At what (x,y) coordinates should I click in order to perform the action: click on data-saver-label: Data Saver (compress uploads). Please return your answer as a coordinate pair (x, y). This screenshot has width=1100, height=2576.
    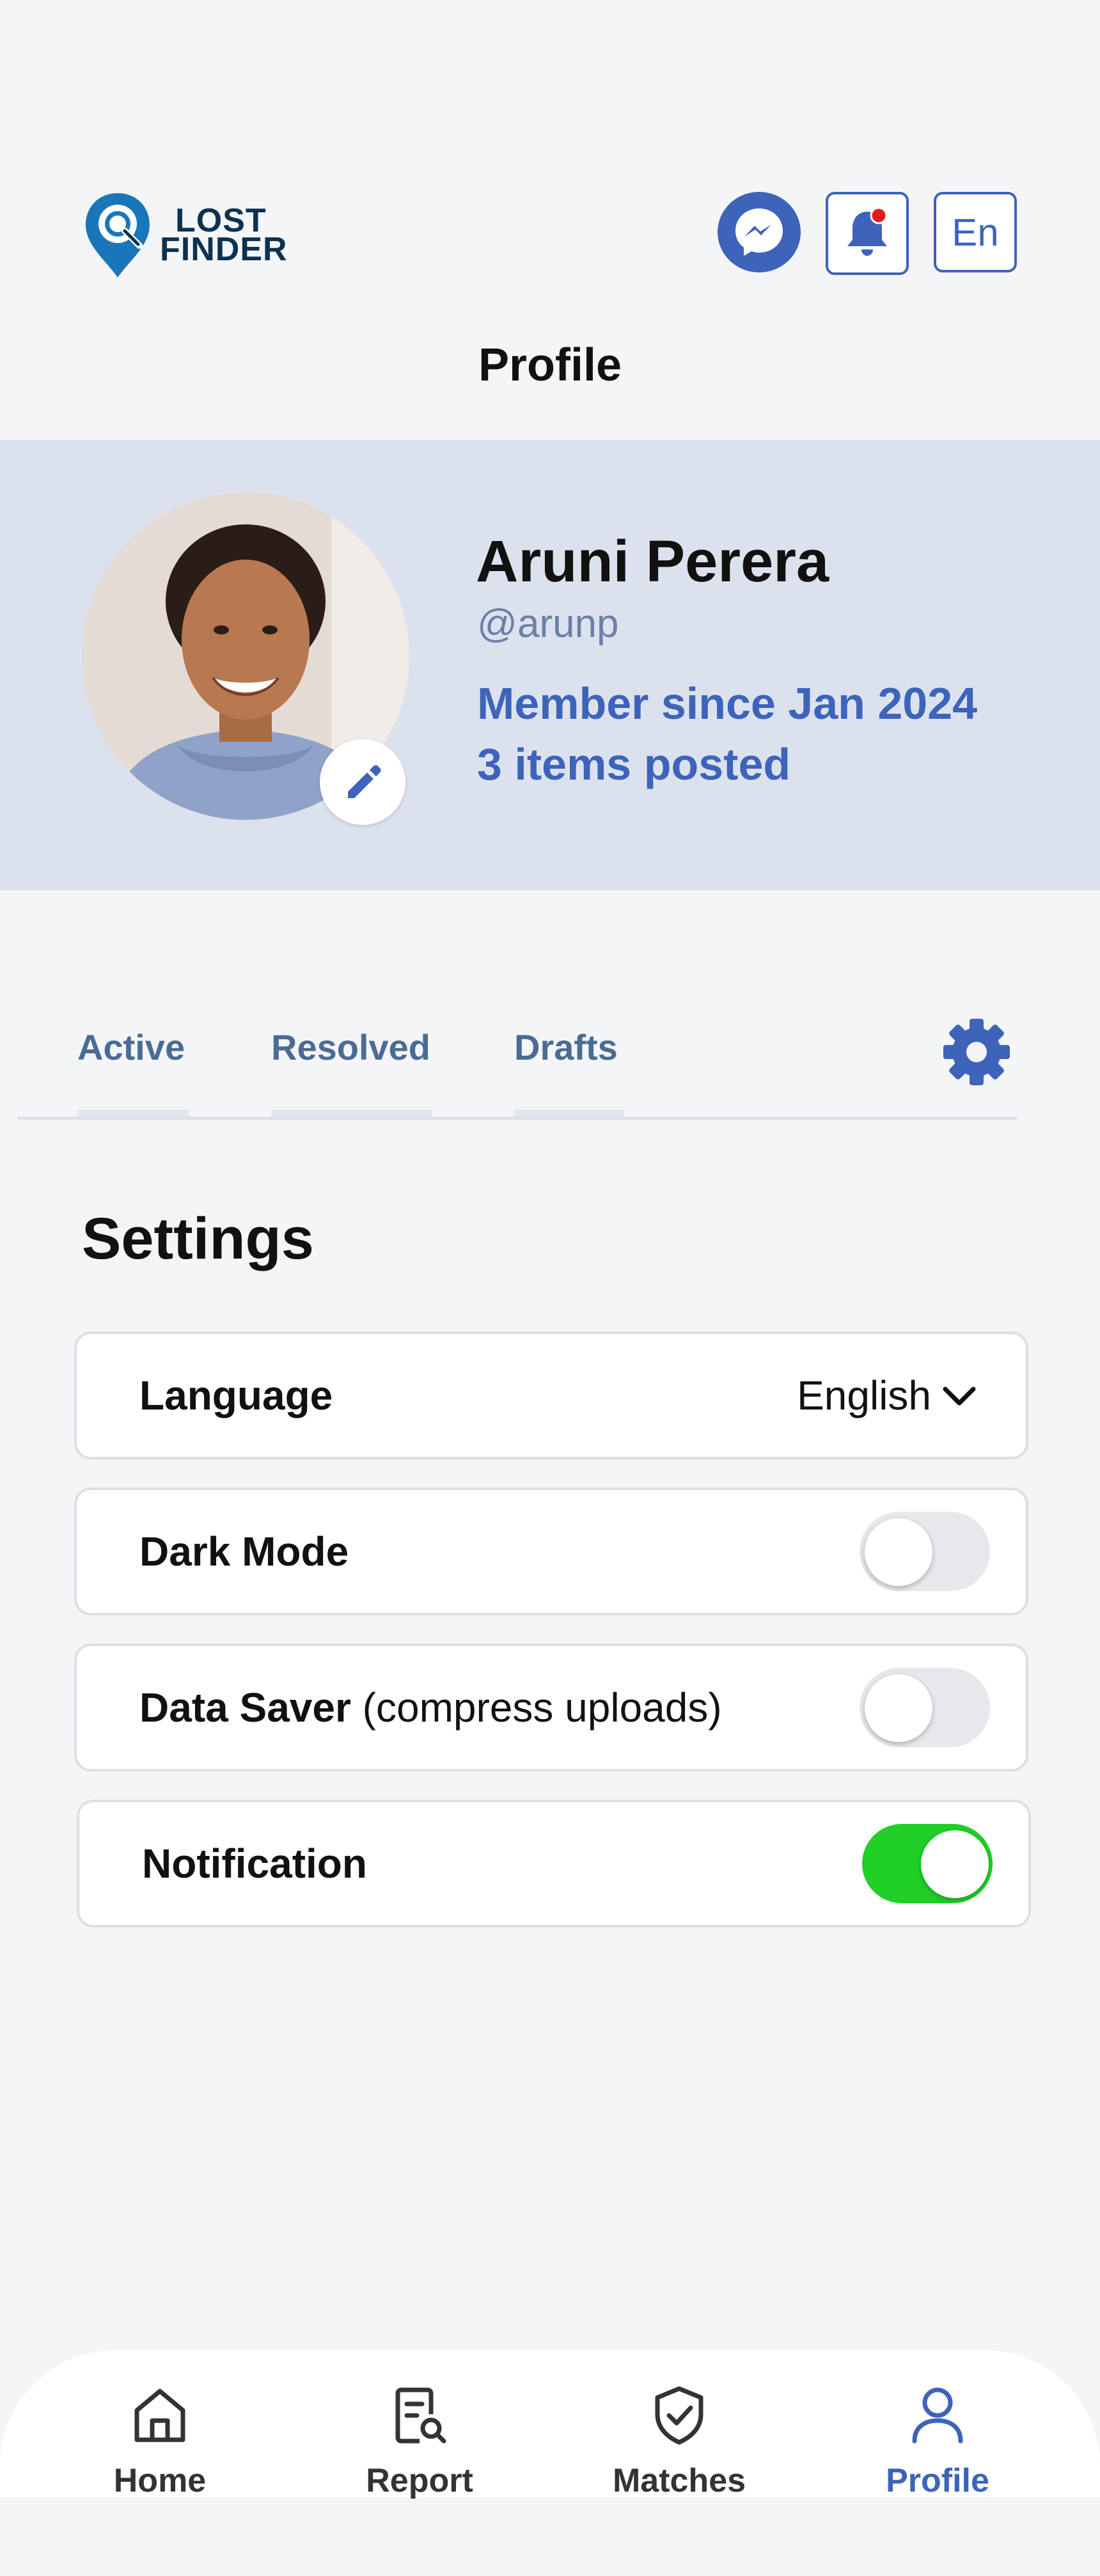
    Looking at the image, I should click on (430, 1707).